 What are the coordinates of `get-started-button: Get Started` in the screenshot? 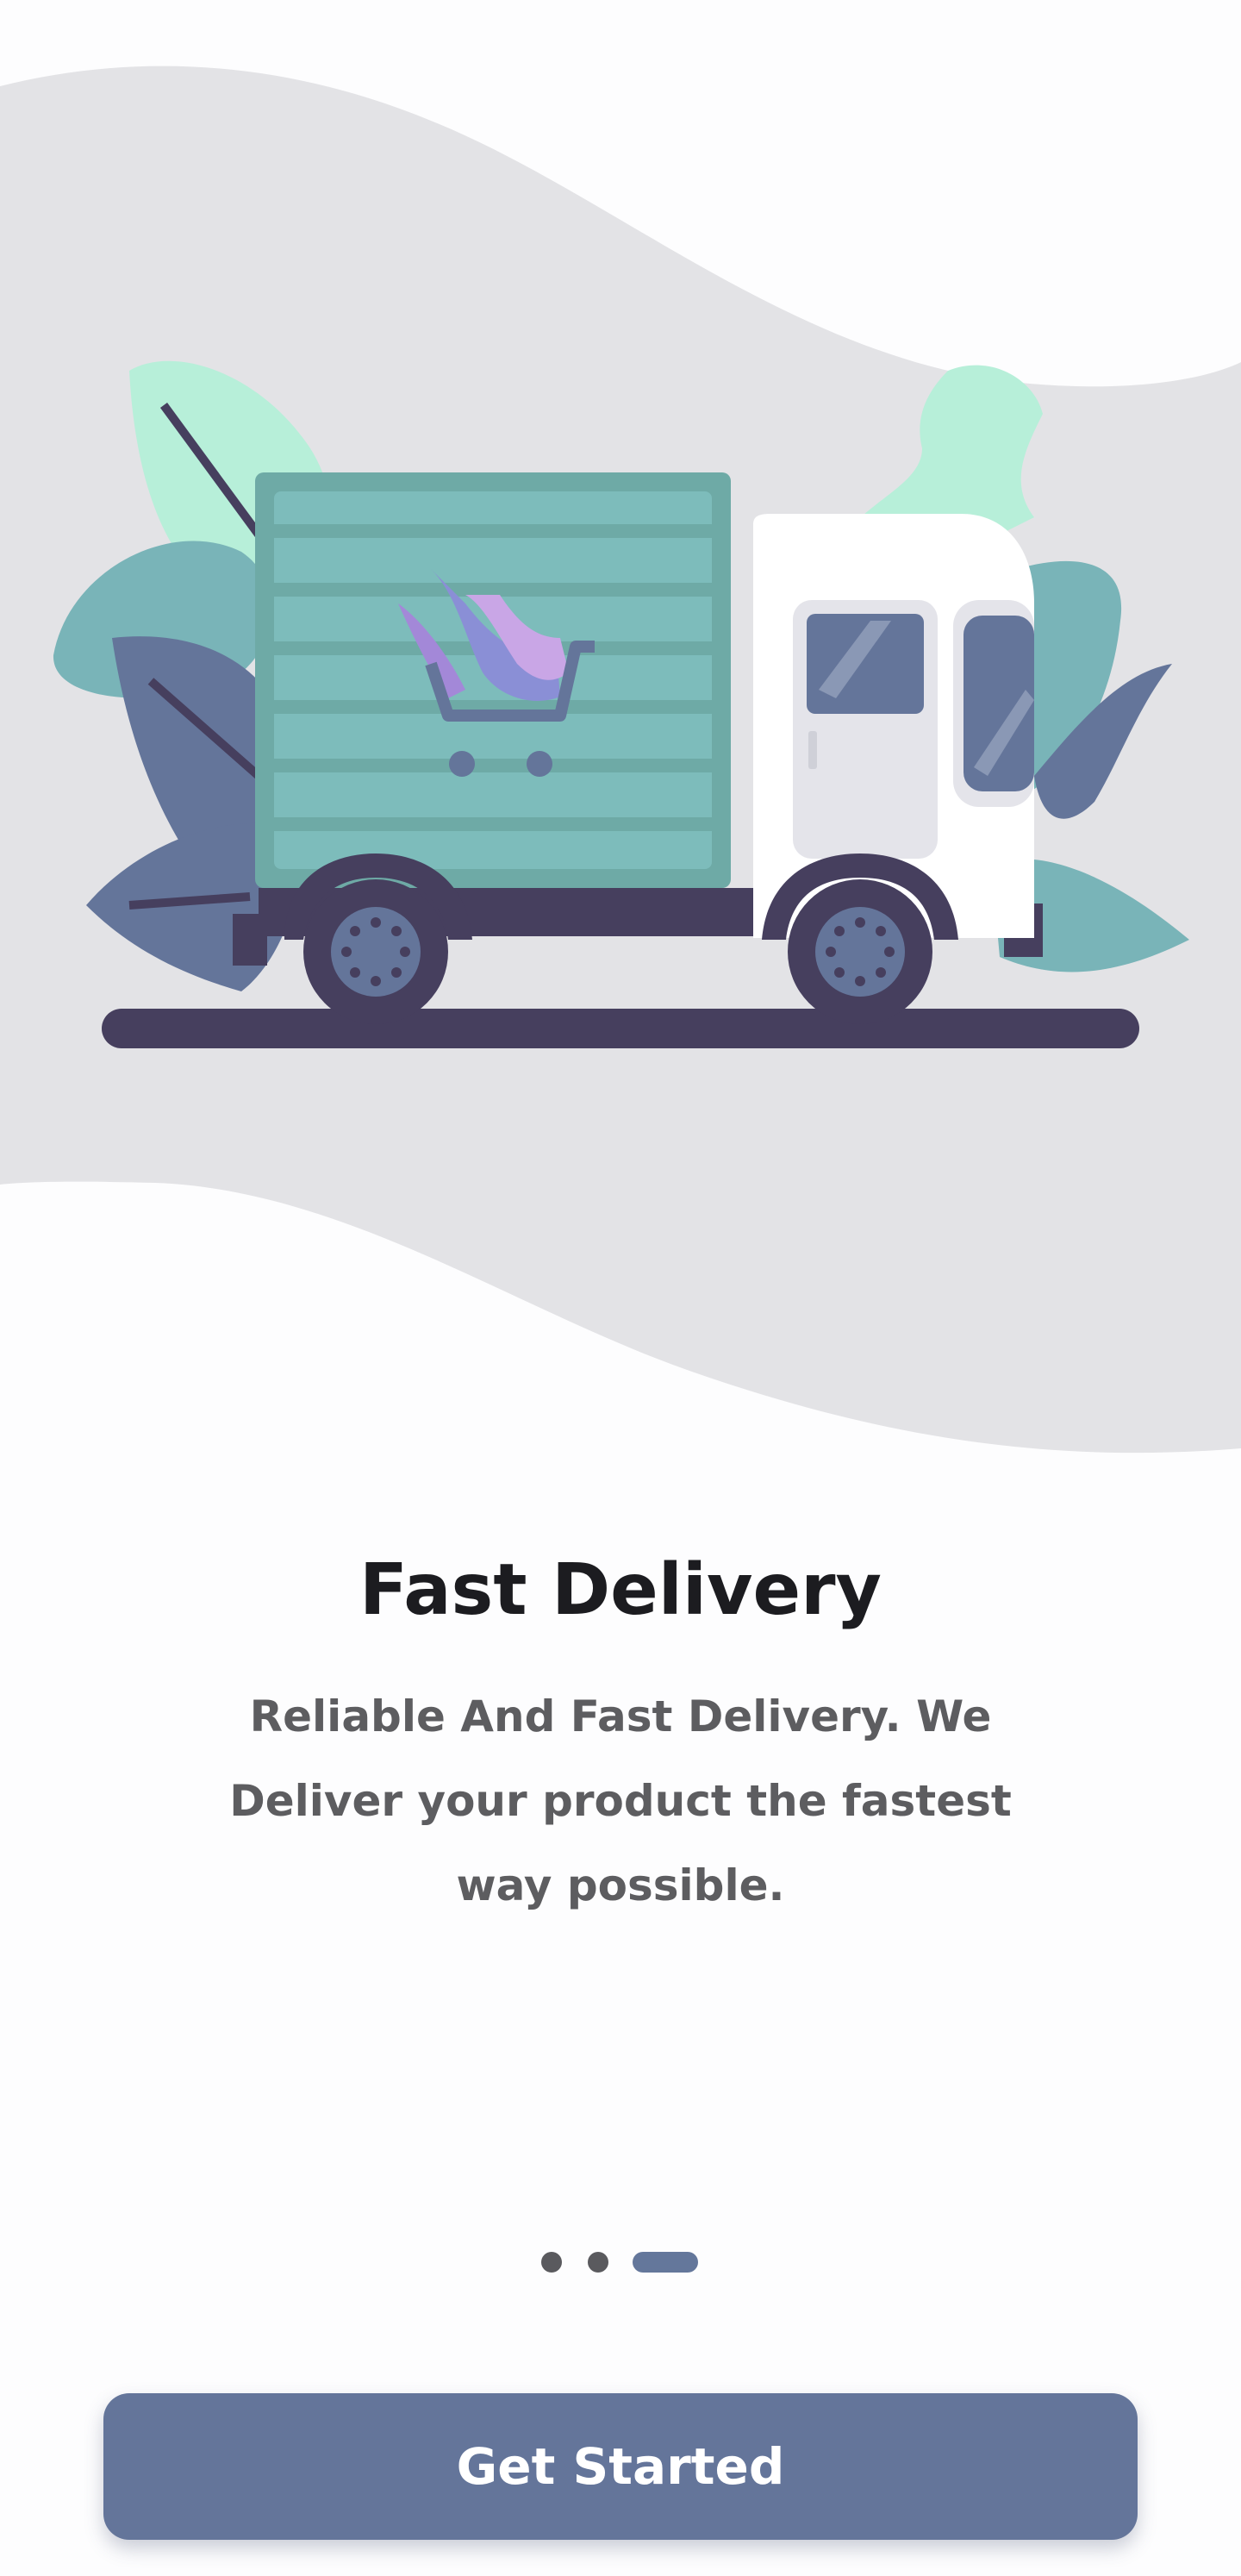 It's located at (620, 2466).